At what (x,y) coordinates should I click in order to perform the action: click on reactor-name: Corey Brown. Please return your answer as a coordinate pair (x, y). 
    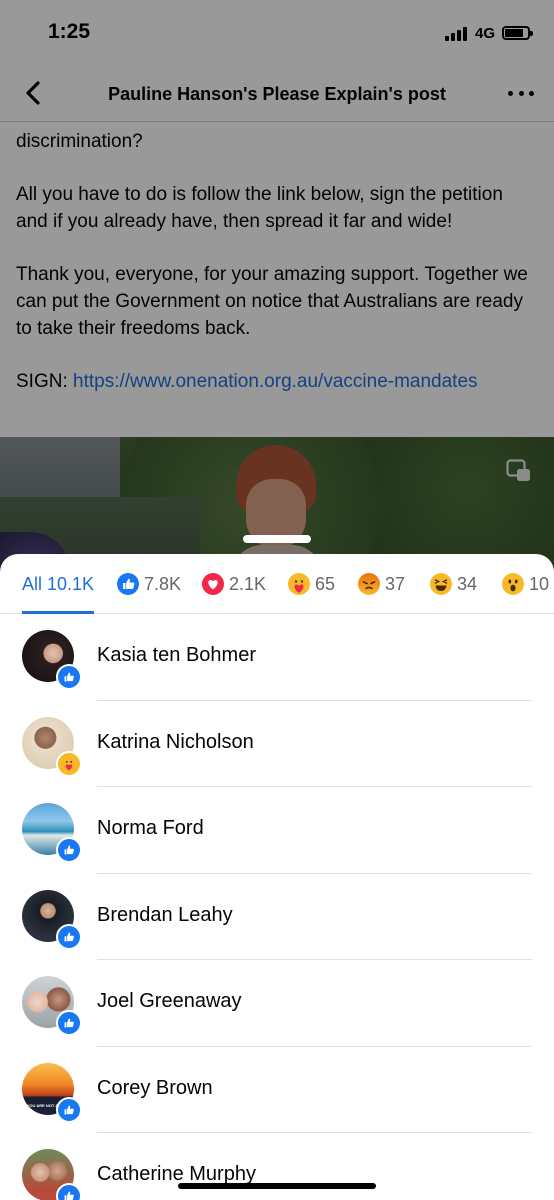
    Looking at the image, I should click on (155, 1088).